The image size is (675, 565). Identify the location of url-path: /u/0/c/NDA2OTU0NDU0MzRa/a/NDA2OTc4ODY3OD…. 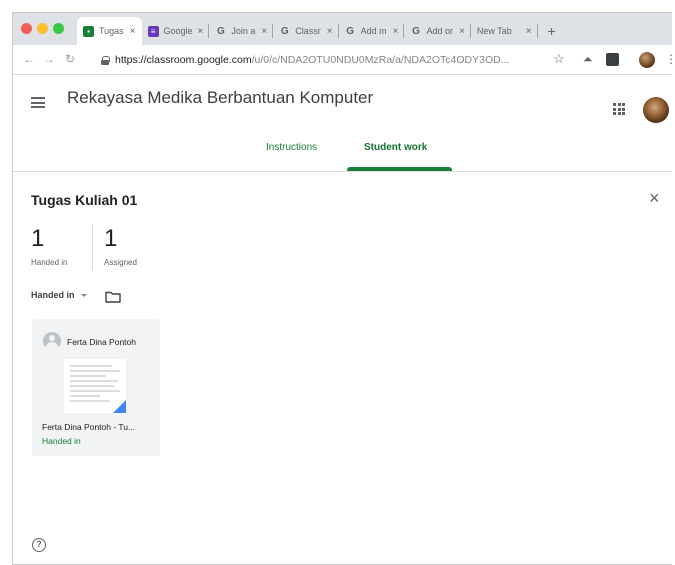
(380, 60).